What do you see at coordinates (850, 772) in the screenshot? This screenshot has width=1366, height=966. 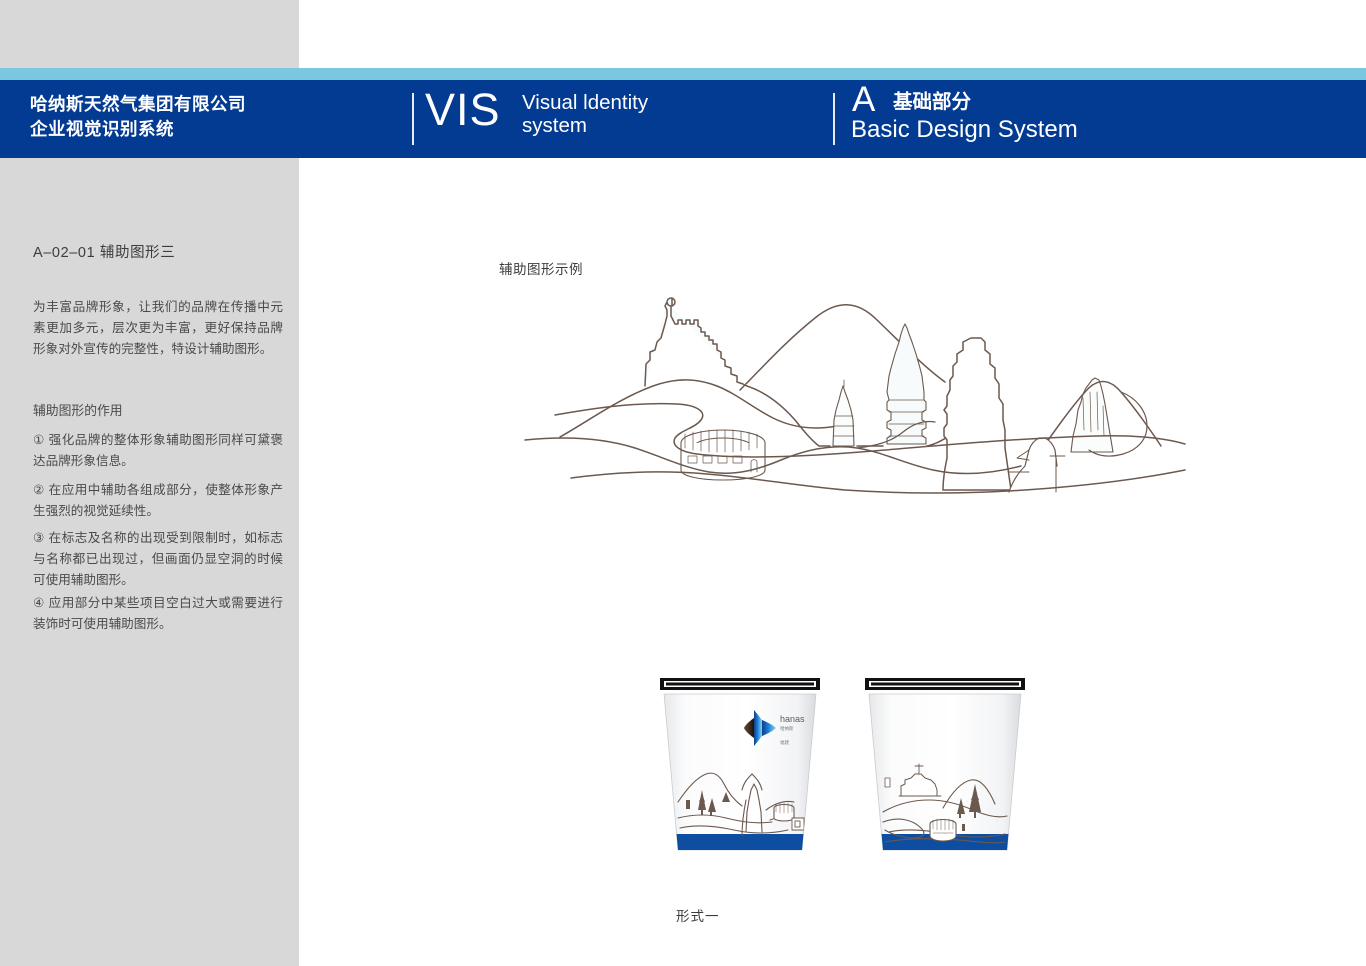 I see `paper-cup-mockups: hanas 哈纳斯 福建` at bounding box center [850, 772].